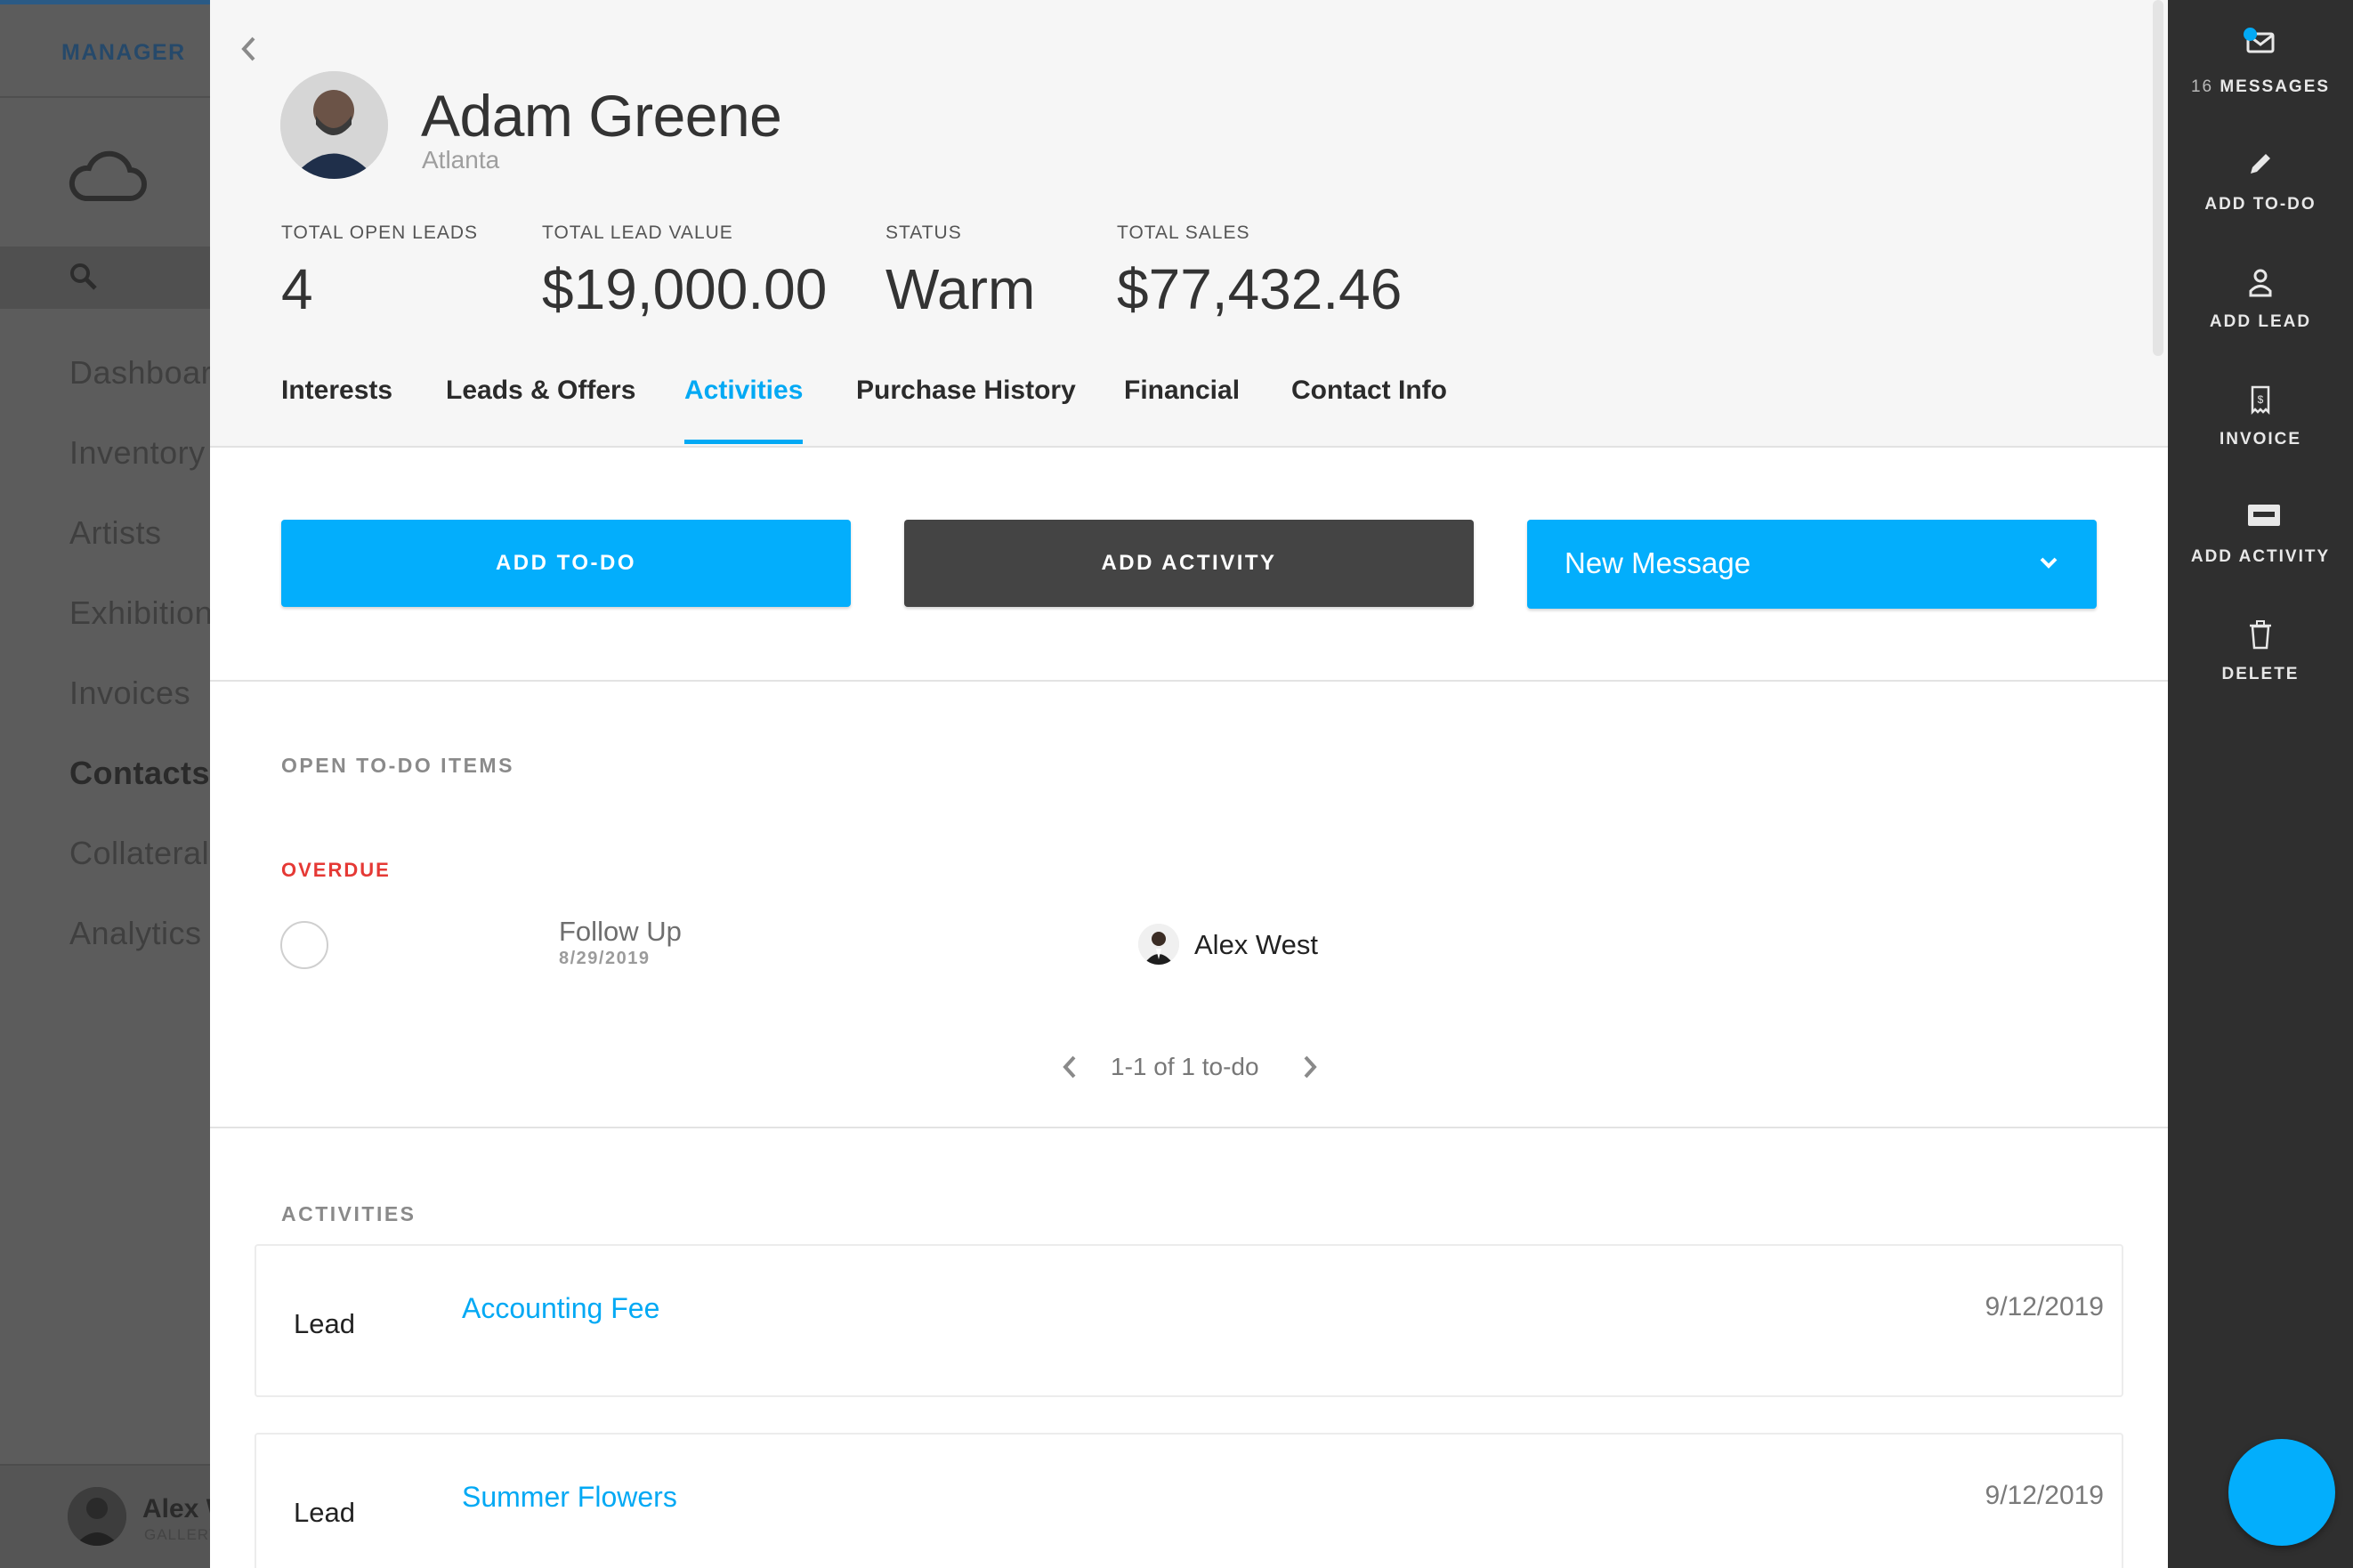 The height and width of the screenshot is (1568, 2353). Describe the element at coordinates (1182, 391) in the screenshot. I see `tab-financial: Financial` at that location.